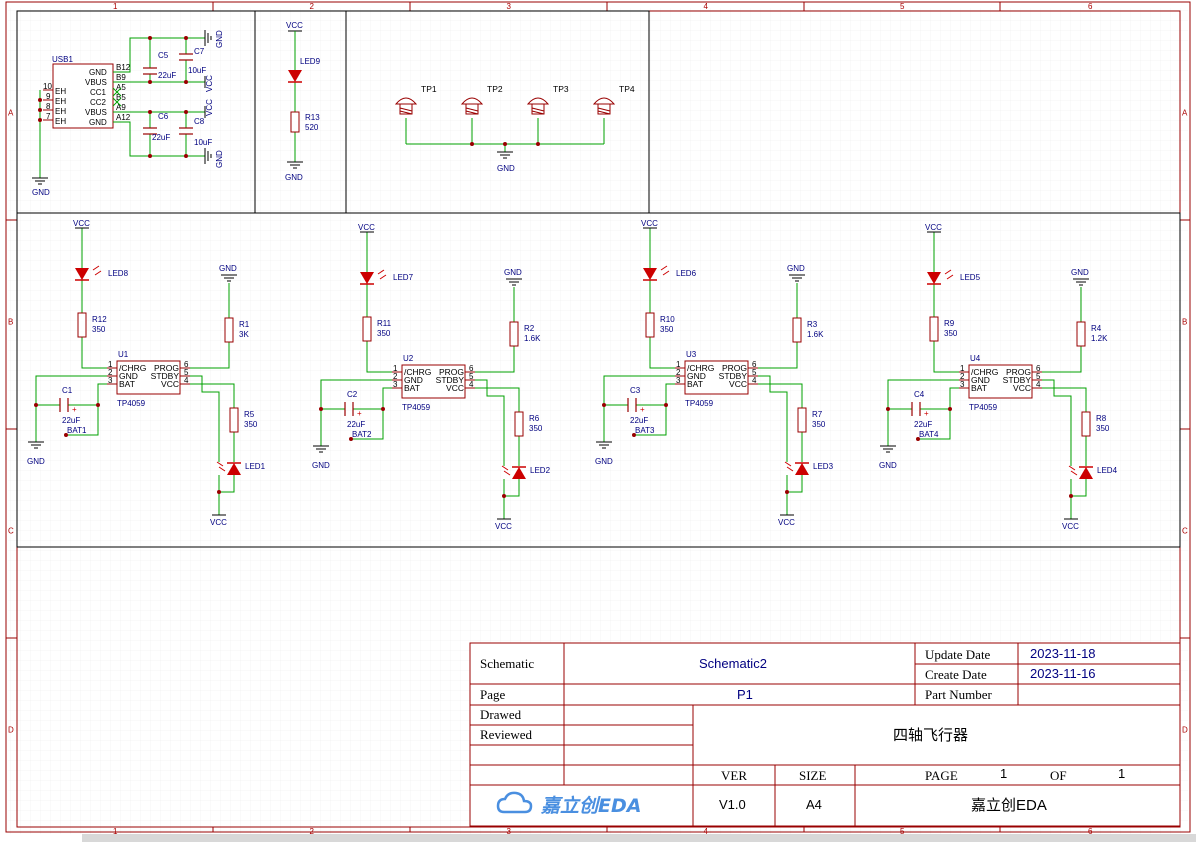  Describe the element at coordinates (1185, 113) in the screenshot. I see `ruler-row-label: A` at that location.